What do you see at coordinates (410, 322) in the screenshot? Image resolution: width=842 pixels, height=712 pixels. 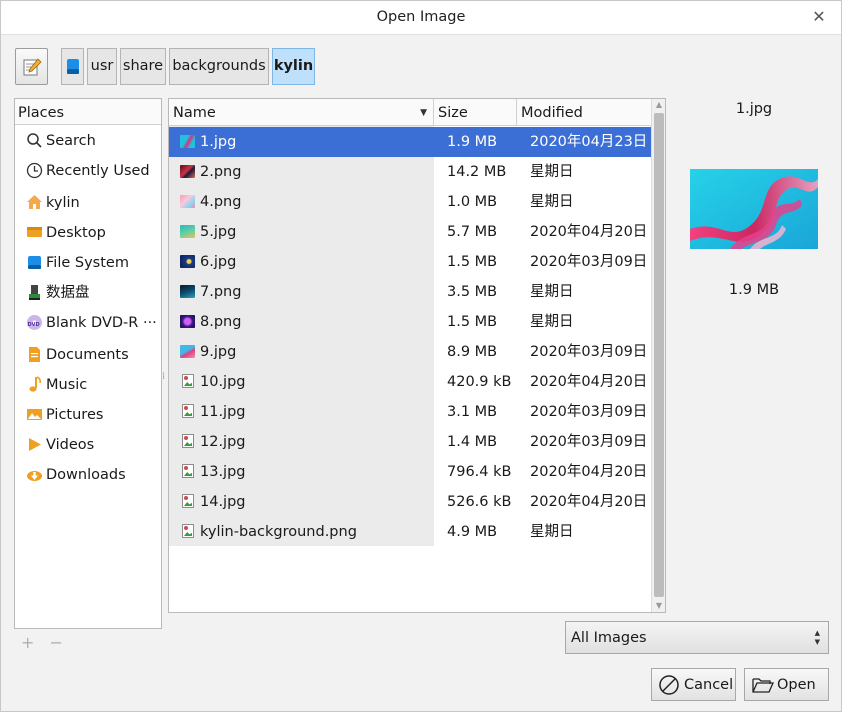 I see `file-row: 8.png 1.5 MB 星期日` at bounding box center [410, 322].